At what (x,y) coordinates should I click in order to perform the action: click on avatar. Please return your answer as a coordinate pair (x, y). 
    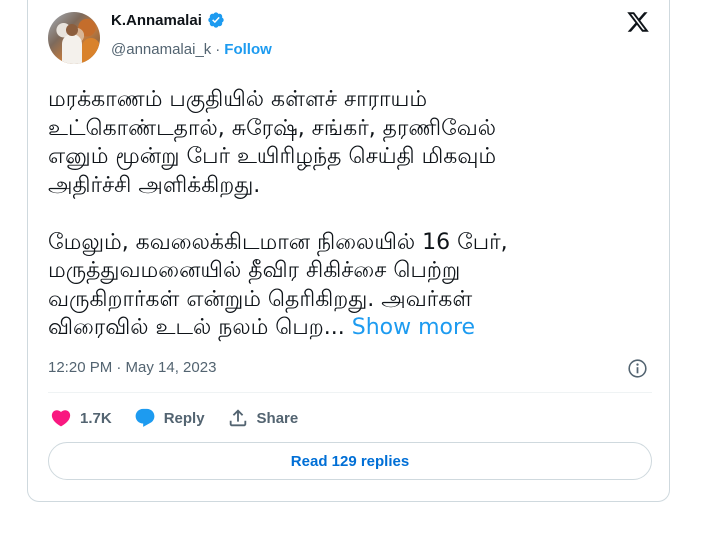
    Looking at the image, I should click on (74, 38).